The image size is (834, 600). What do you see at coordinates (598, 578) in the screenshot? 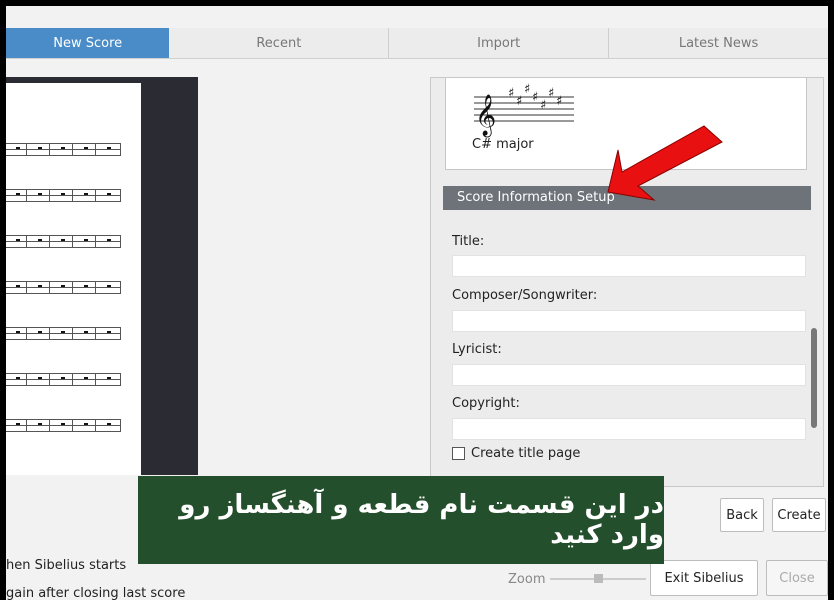
I see `zoom-slider-thumb` at bounding box center [598, 578].